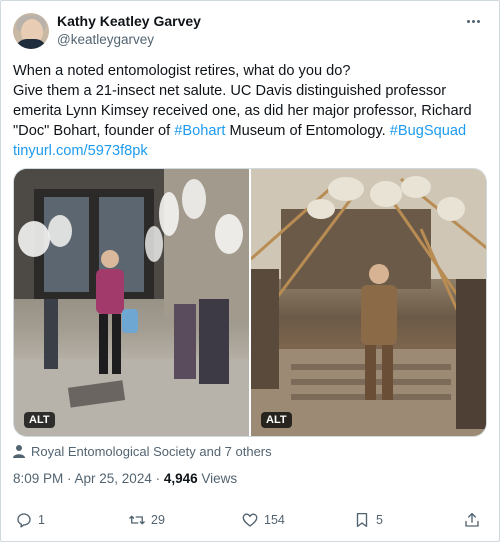 Image resolution: width=500 pixels, height=542 pixels. What do you see at coordinates (39, 420) in the screenshot?
I see `alt-badge-left: ALT` at bounding box center [39, 420].